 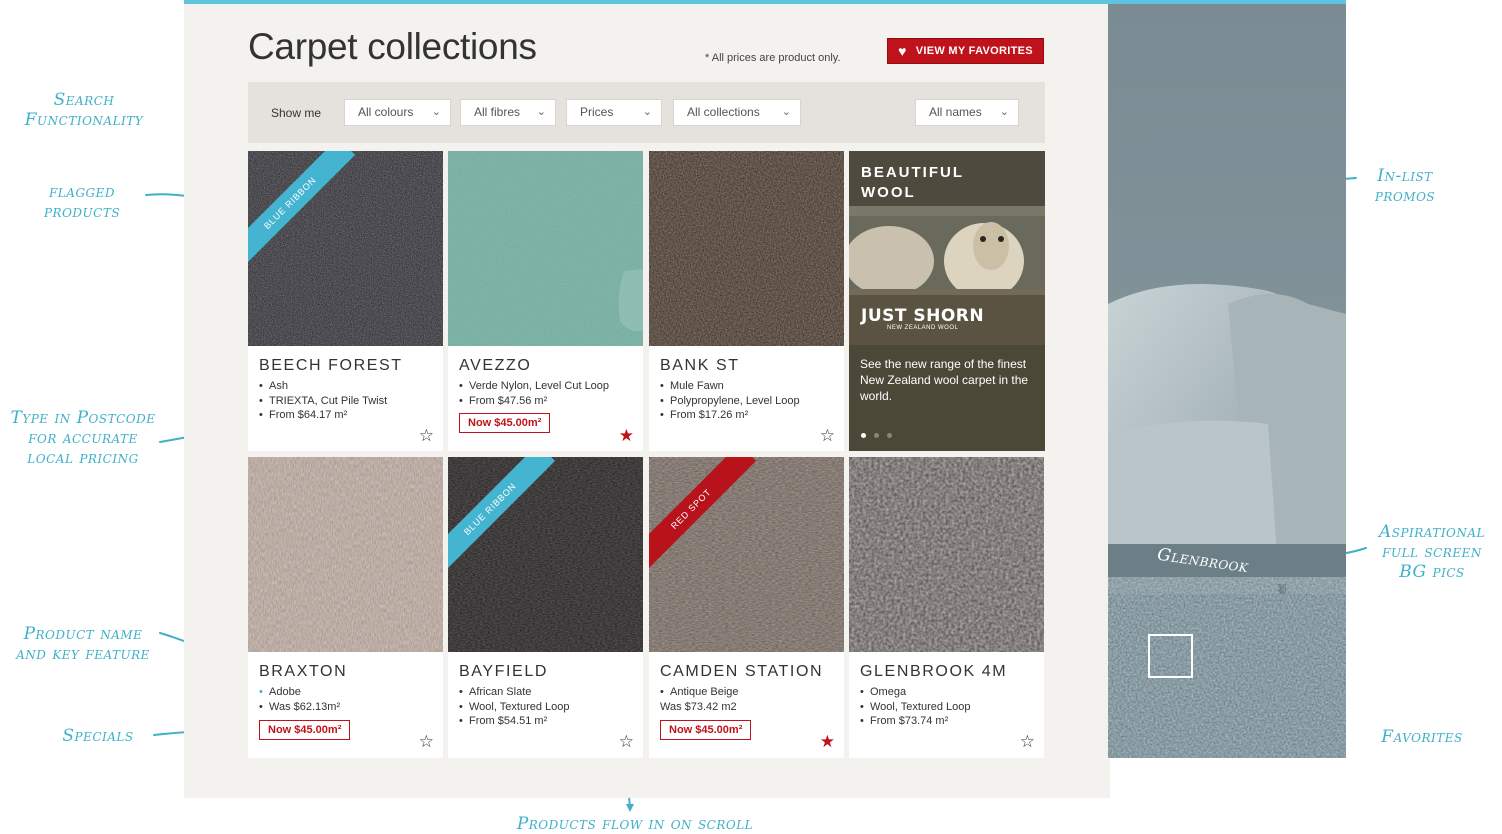 What do you see at coordinates (83, 418) in the screenshot?
I see `annotation-postcode-line1: Type in Postcode` at bounding box center [83, 418].